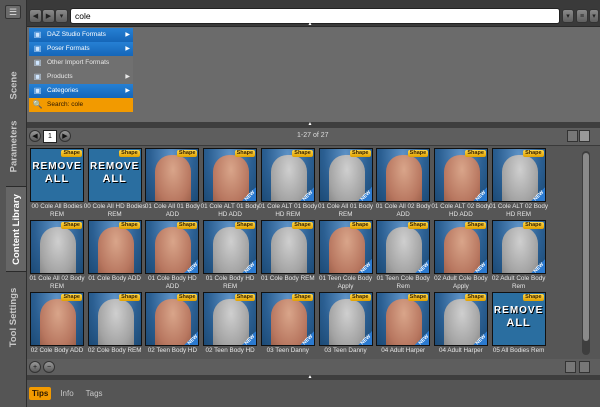 This screenshot has height=407, width=600. I want to click on prev-page-icon: ◀, so click(35, 136).